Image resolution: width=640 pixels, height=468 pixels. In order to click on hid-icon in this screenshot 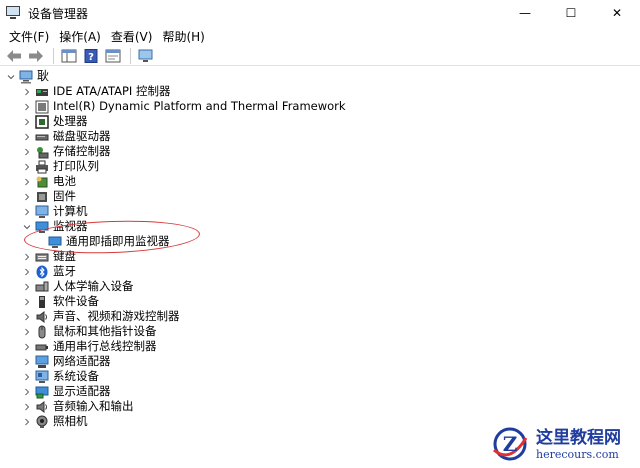, I will do `click(42, 287)`.